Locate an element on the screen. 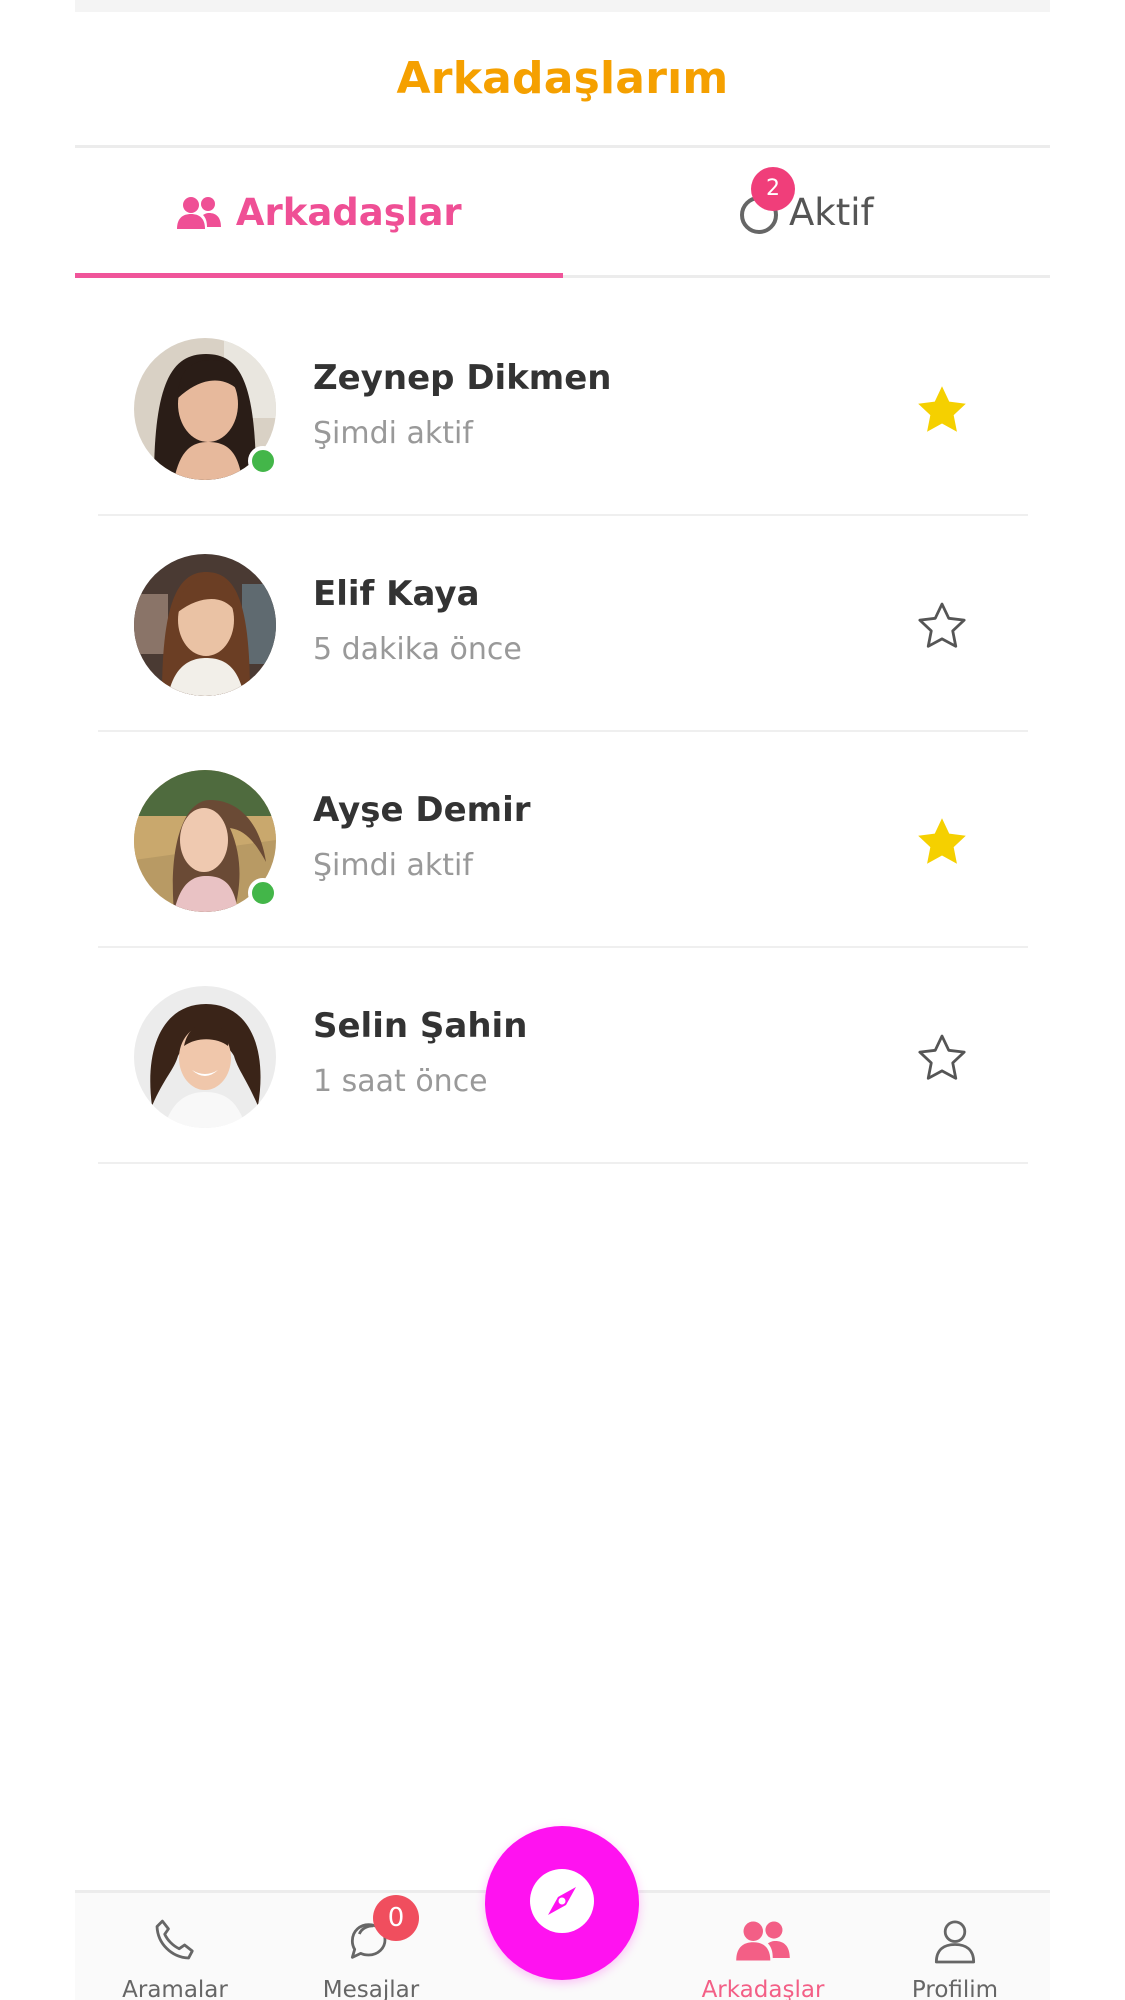  user-icon is located at coordinates (955, 1941).